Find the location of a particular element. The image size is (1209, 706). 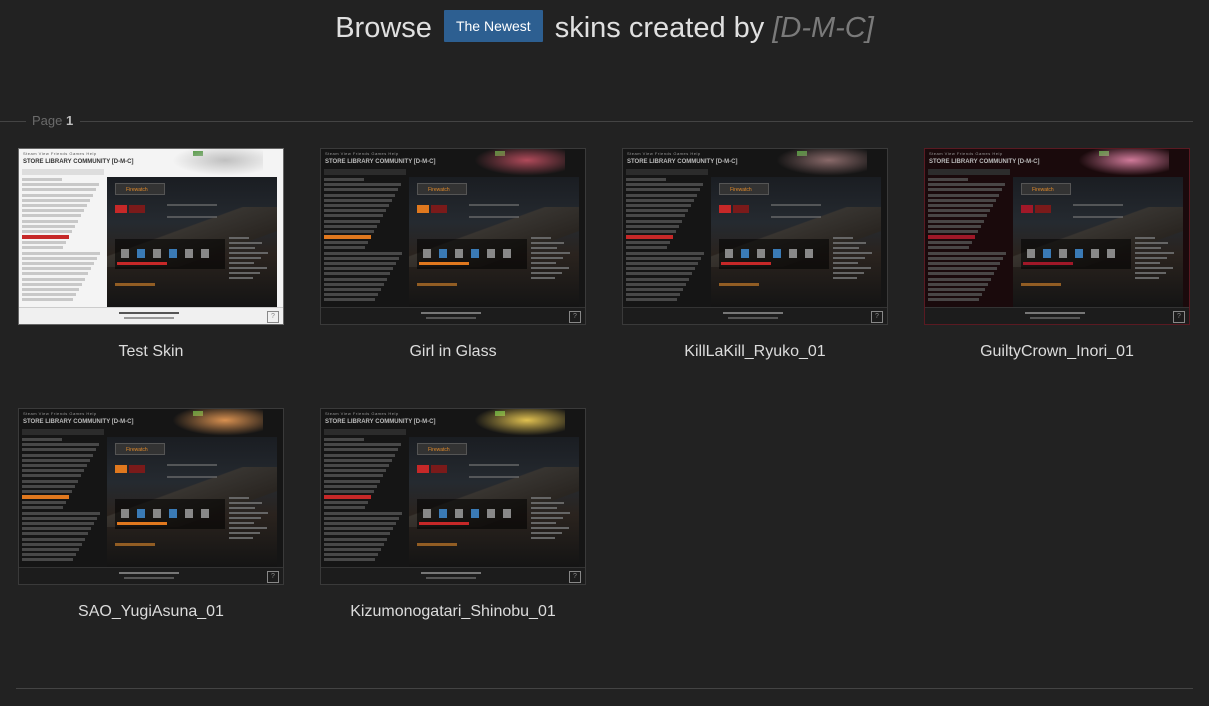

thumb-play-stats is located at coordinates (1098, 211).